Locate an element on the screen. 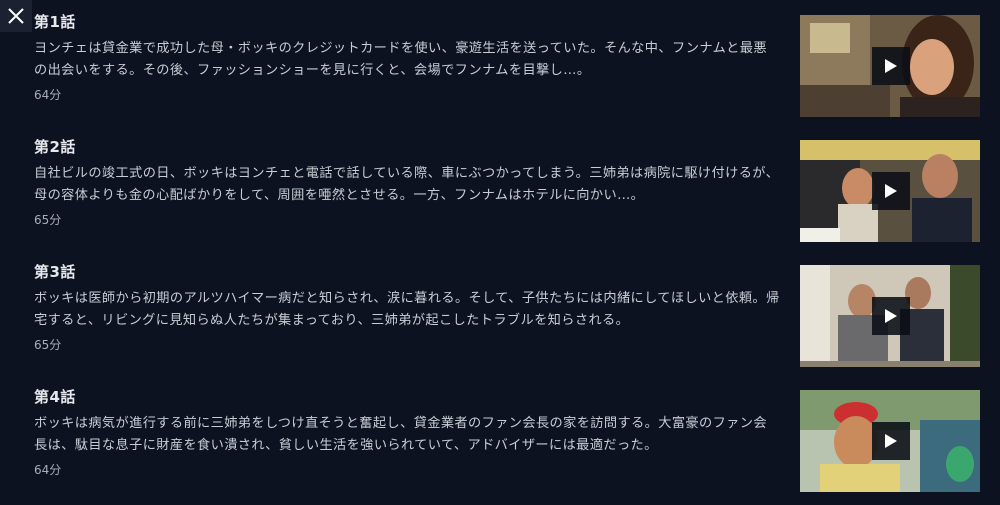  episode-title: 第2話 is located at coordinates (55, 147).